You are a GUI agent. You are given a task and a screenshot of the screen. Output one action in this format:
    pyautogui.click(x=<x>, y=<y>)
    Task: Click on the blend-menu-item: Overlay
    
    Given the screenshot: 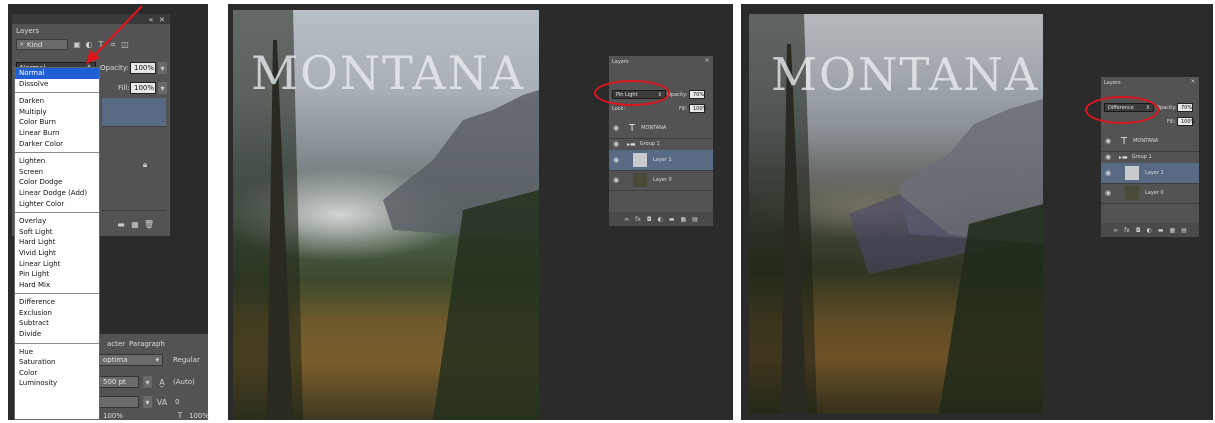 What is the action you would take?
    pyautogui.click(x=57, y=221)
    